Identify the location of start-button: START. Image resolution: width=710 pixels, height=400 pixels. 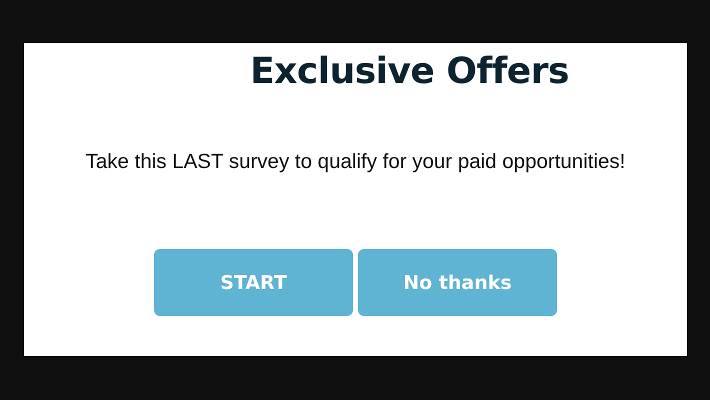
(253, 282).